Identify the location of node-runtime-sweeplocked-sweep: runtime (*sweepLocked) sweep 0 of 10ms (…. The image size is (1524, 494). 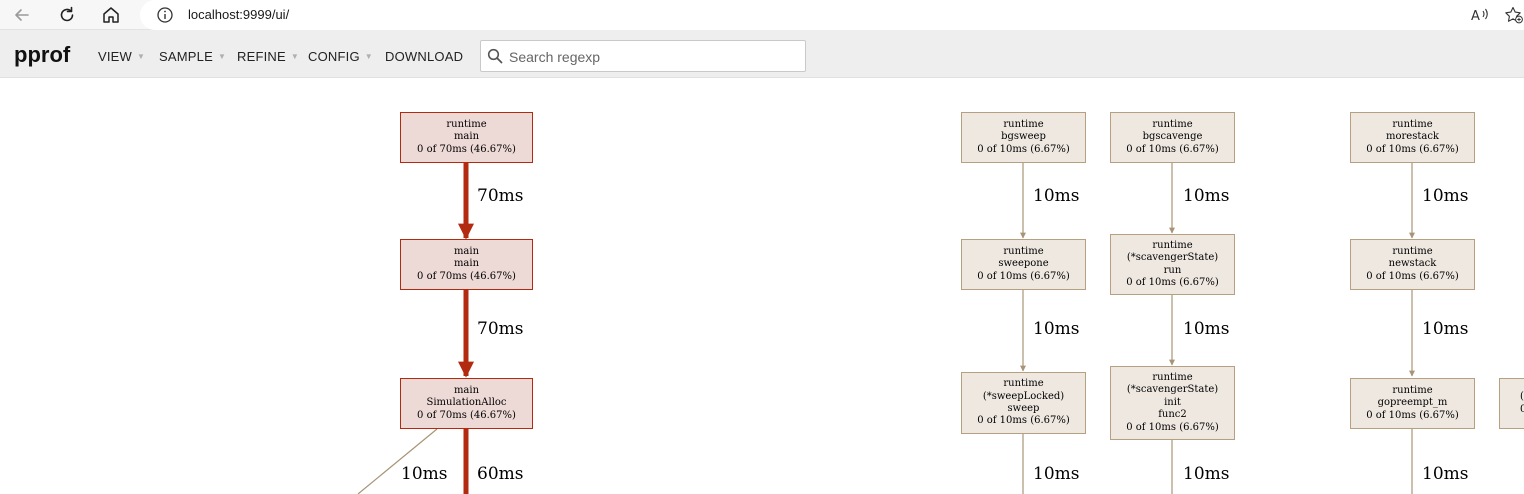
(1023, 403).